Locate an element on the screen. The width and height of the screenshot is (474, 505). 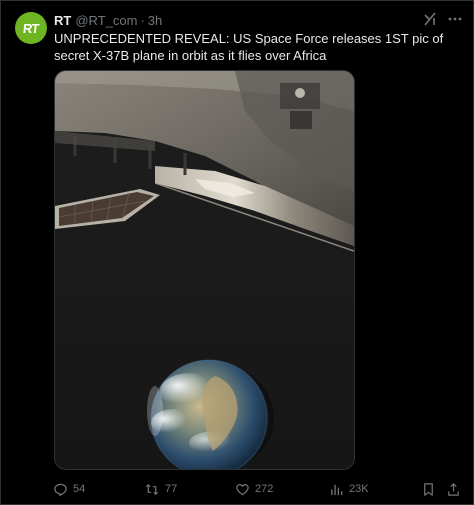
author-handle: @RT_com is located at coordinates (106, 20).